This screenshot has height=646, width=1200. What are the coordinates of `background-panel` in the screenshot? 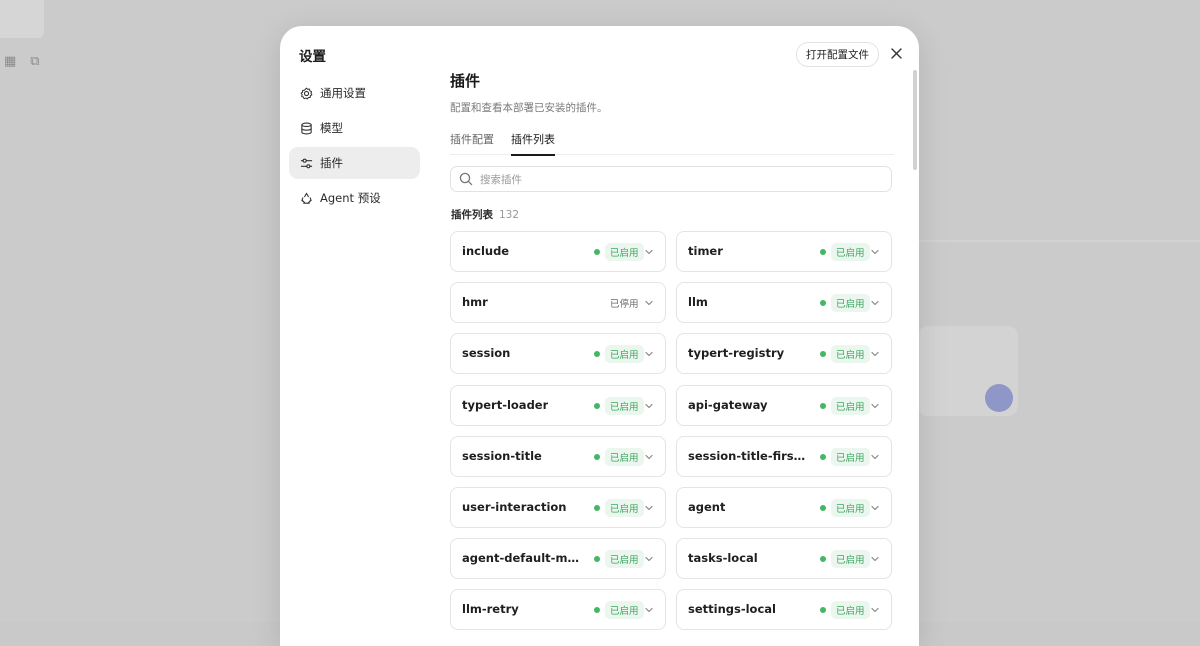 It's located at (22, 19).